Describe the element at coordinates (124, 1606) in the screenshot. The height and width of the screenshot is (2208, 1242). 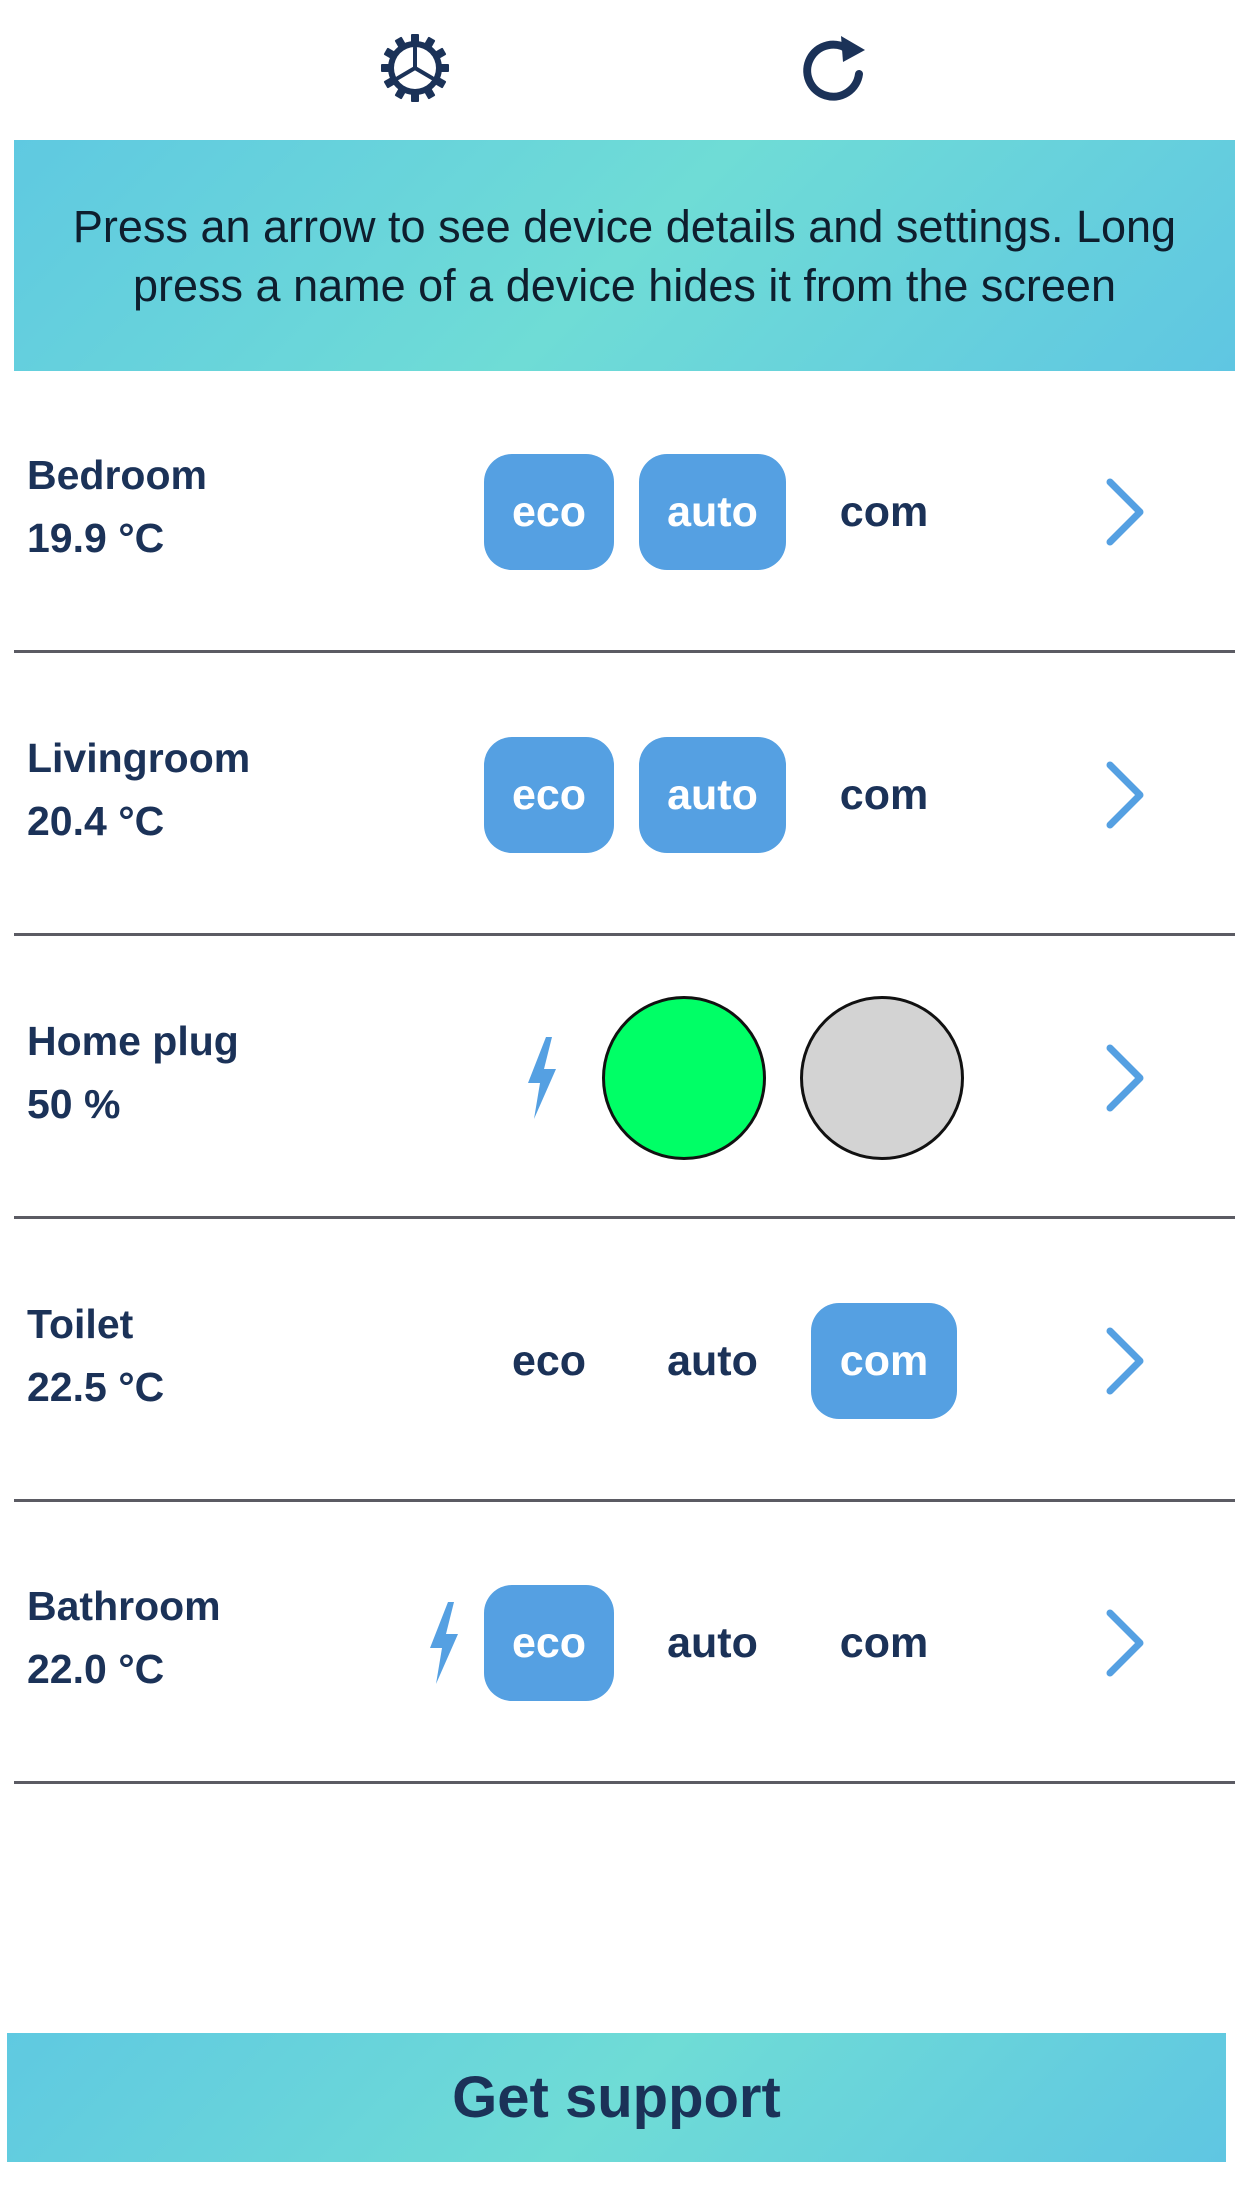
I see `device-name: Bathroom` at that location.